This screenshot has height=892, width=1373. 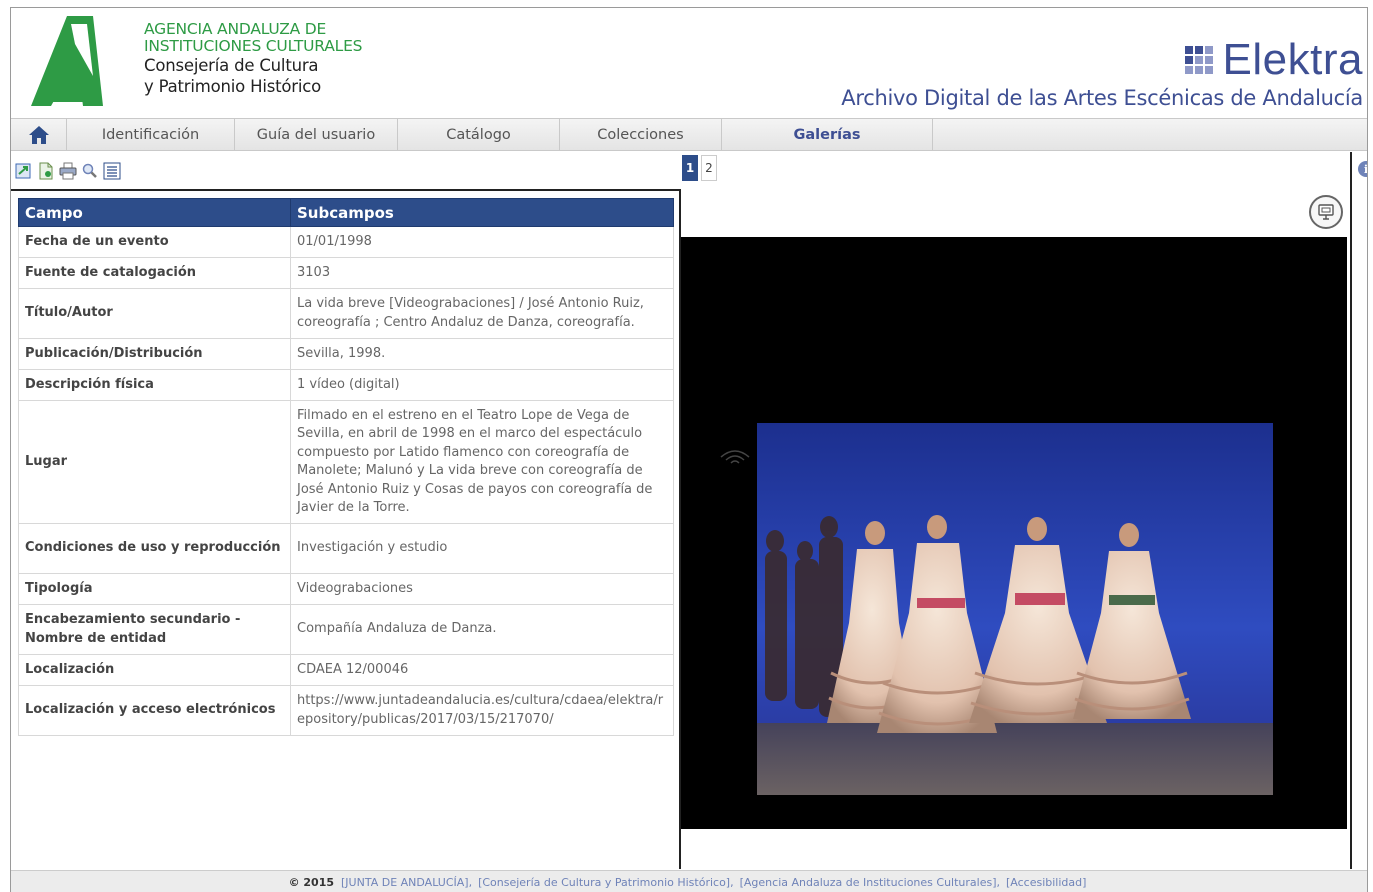 I want to click on export-icon, so click(x=24, y=171).